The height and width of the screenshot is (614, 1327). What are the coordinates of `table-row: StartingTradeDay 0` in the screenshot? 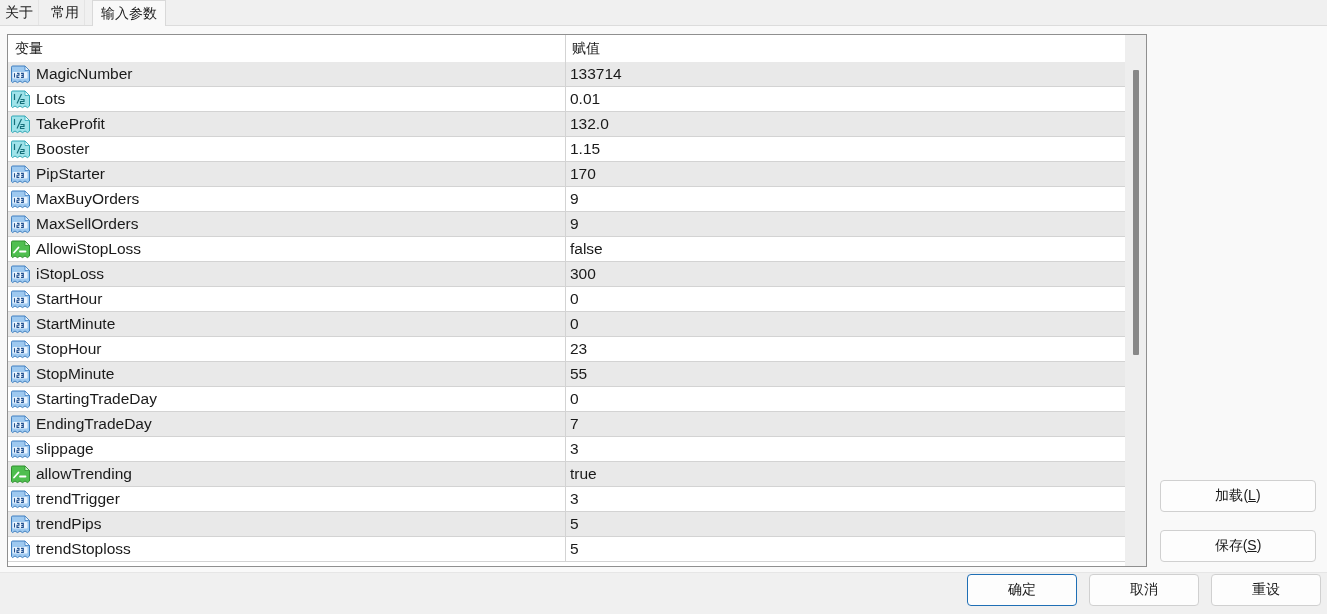 It's located at (566, 399).